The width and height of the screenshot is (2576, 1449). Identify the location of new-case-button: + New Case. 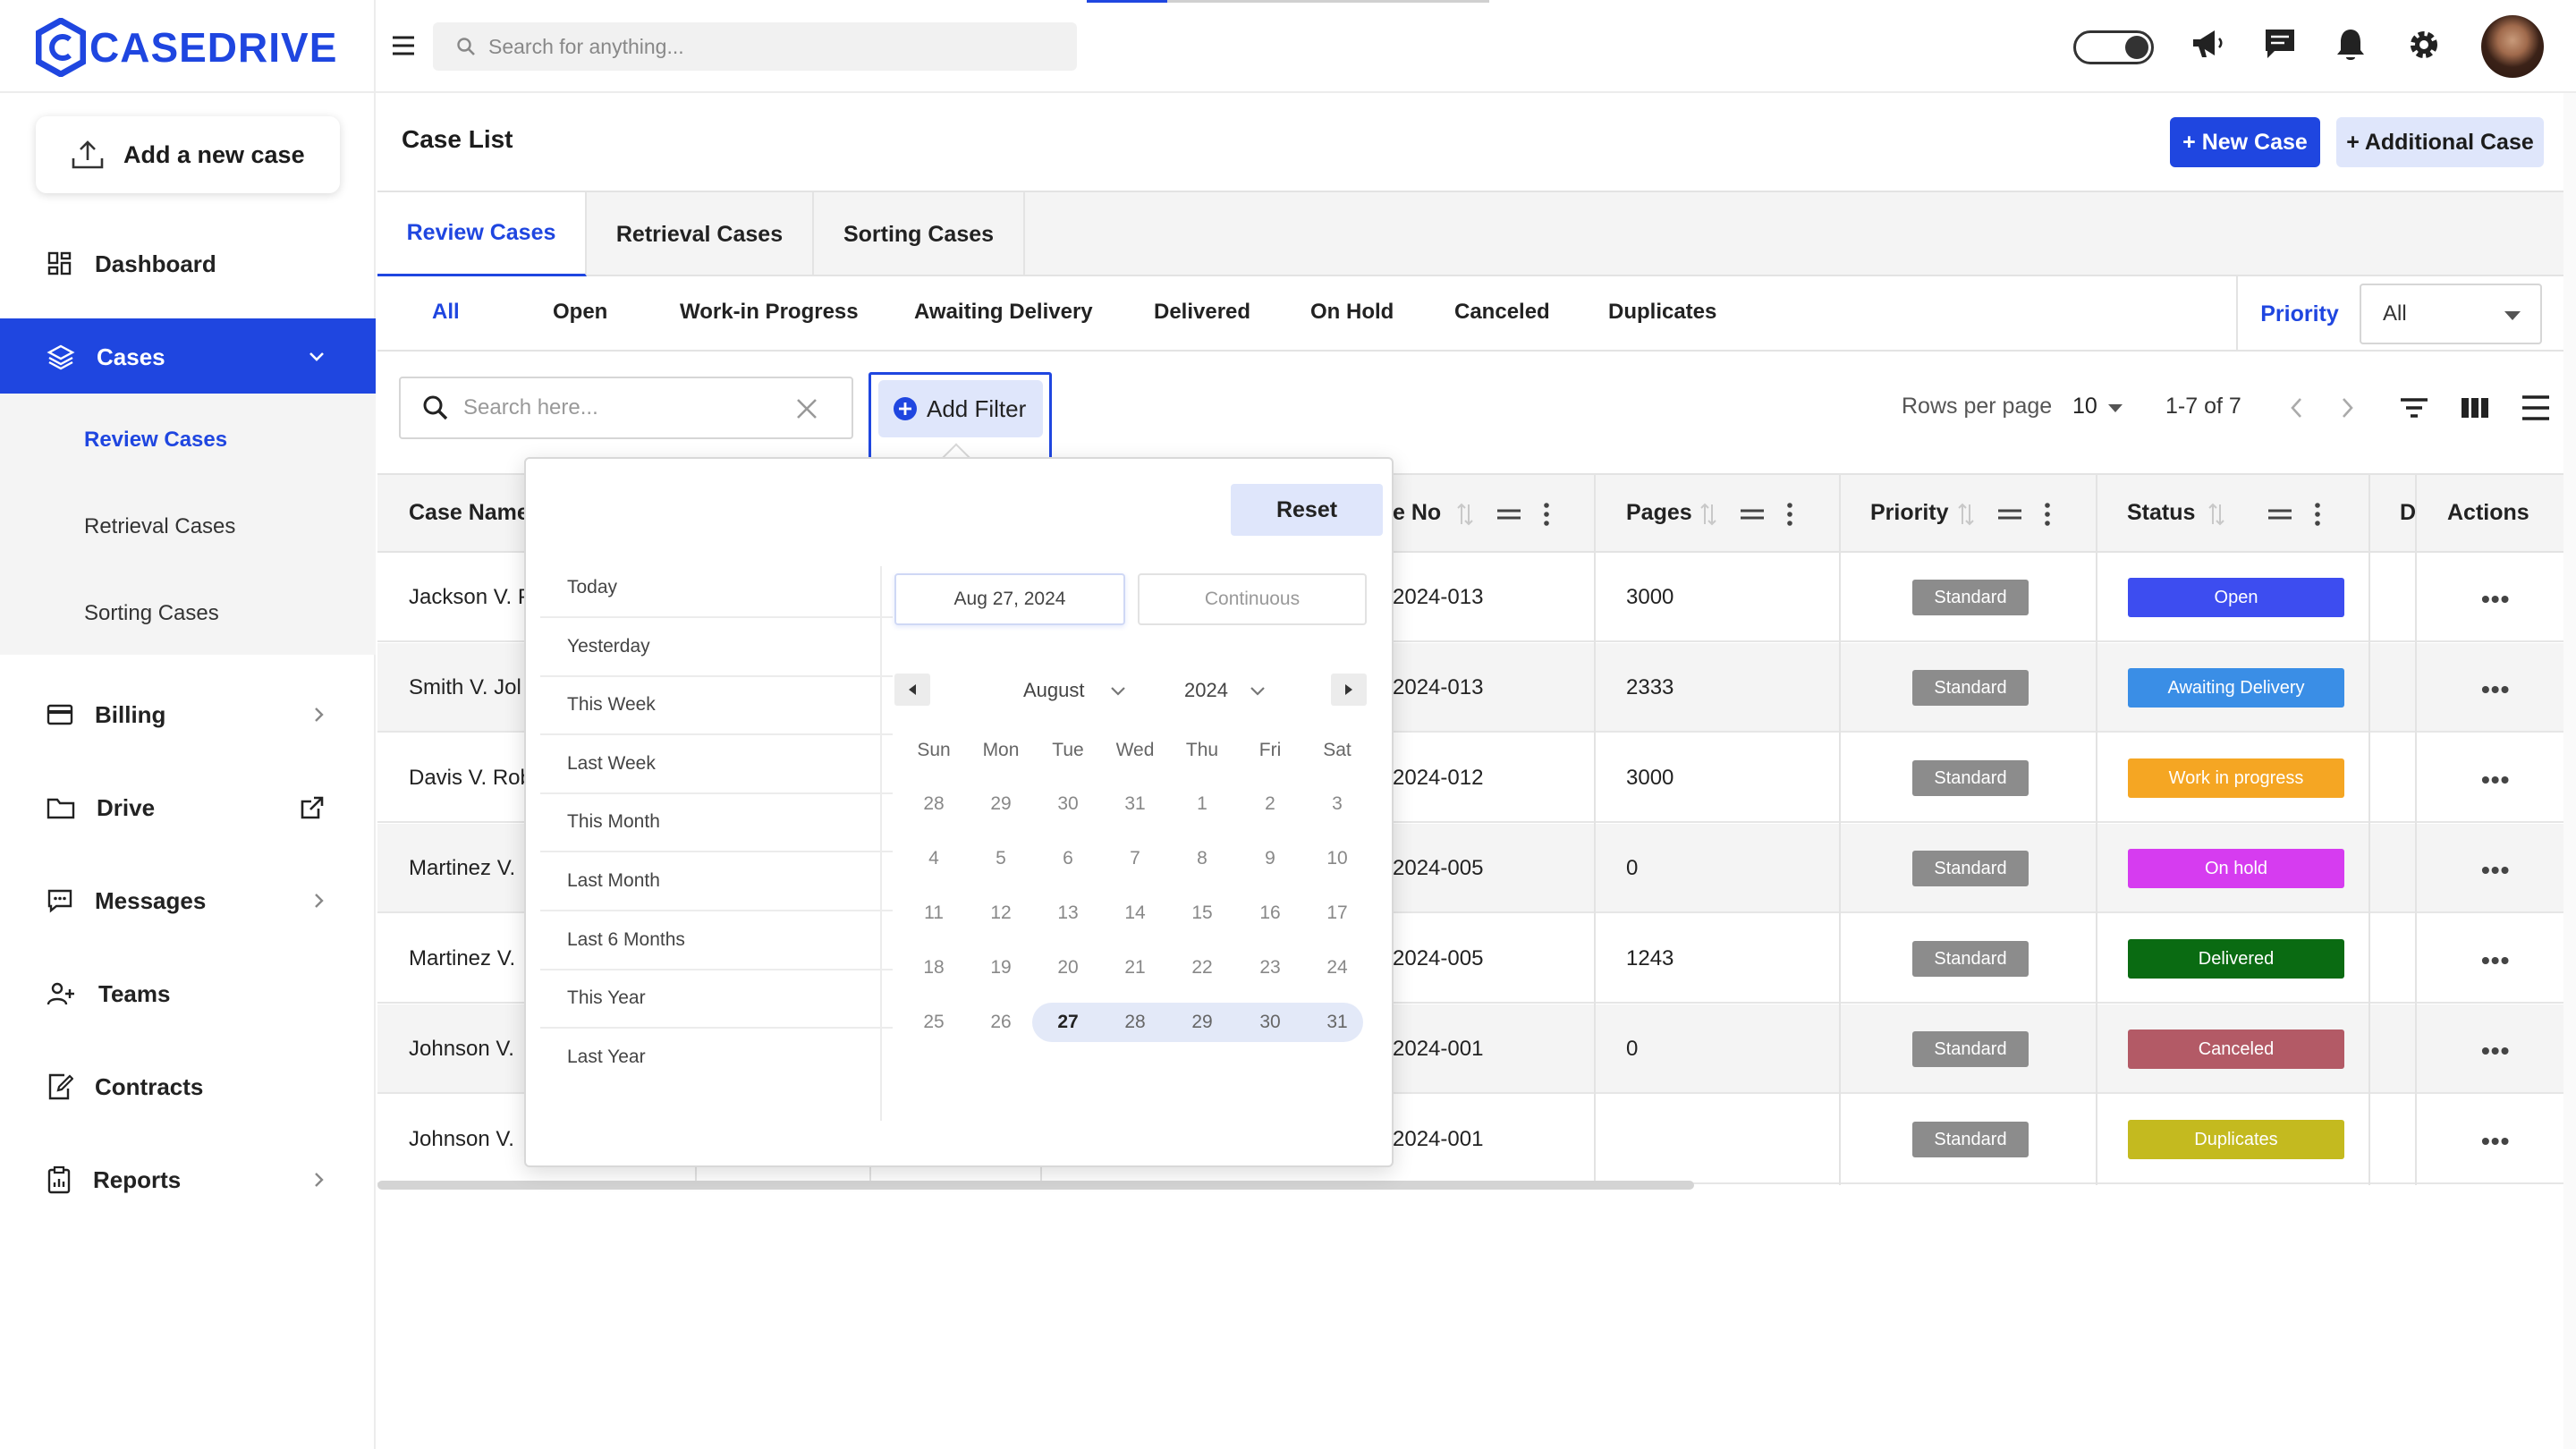
(2245, 142).